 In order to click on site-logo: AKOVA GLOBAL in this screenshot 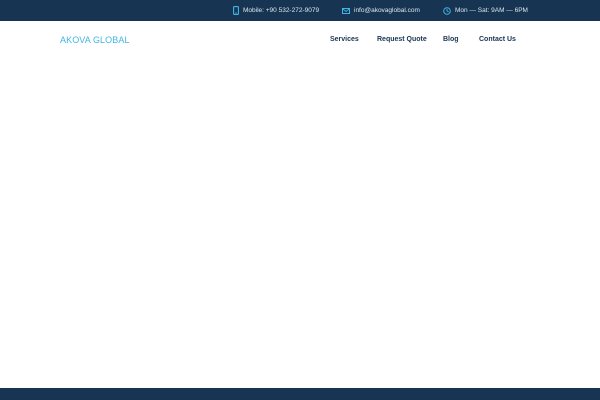, I will do `click(95, 40)`.